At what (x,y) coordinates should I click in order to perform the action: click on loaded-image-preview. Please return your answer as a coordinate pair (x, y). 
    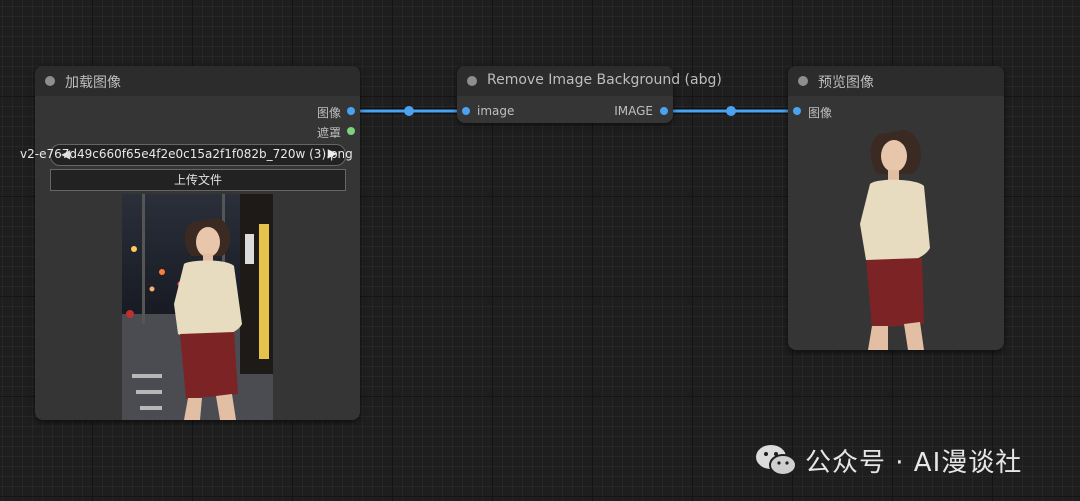
    Looking at the image, I should click on (197, 307).